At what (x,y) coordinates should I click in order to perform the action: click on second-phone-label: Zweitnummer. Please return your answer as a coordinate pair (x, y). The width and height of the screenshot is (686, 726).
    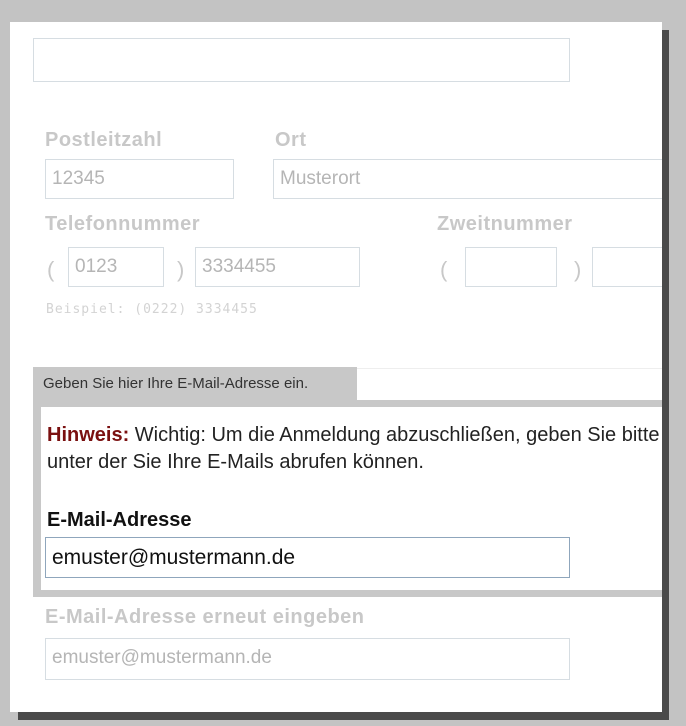
    Looking at the image, I should click on (505, 224).